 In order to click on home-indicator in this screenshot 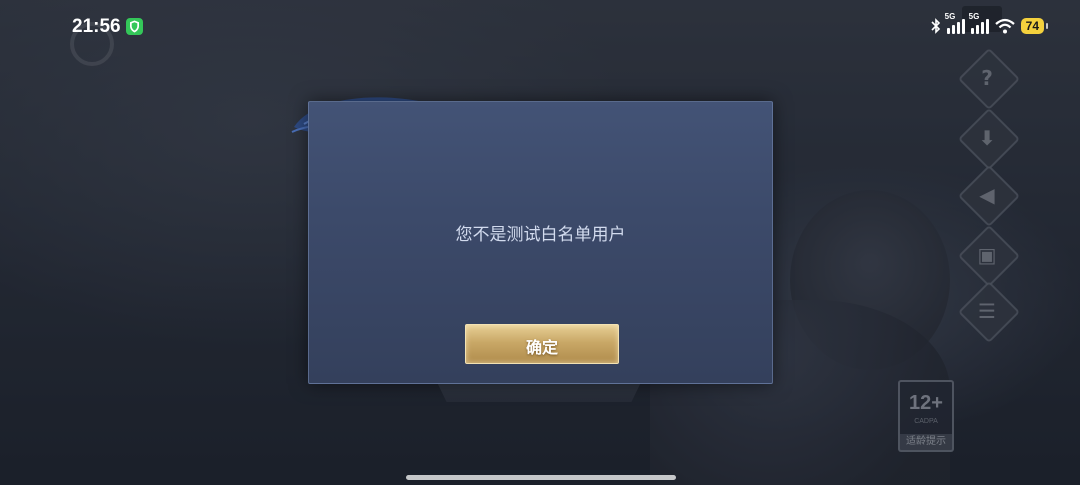, I will do `click(541, 477)`.